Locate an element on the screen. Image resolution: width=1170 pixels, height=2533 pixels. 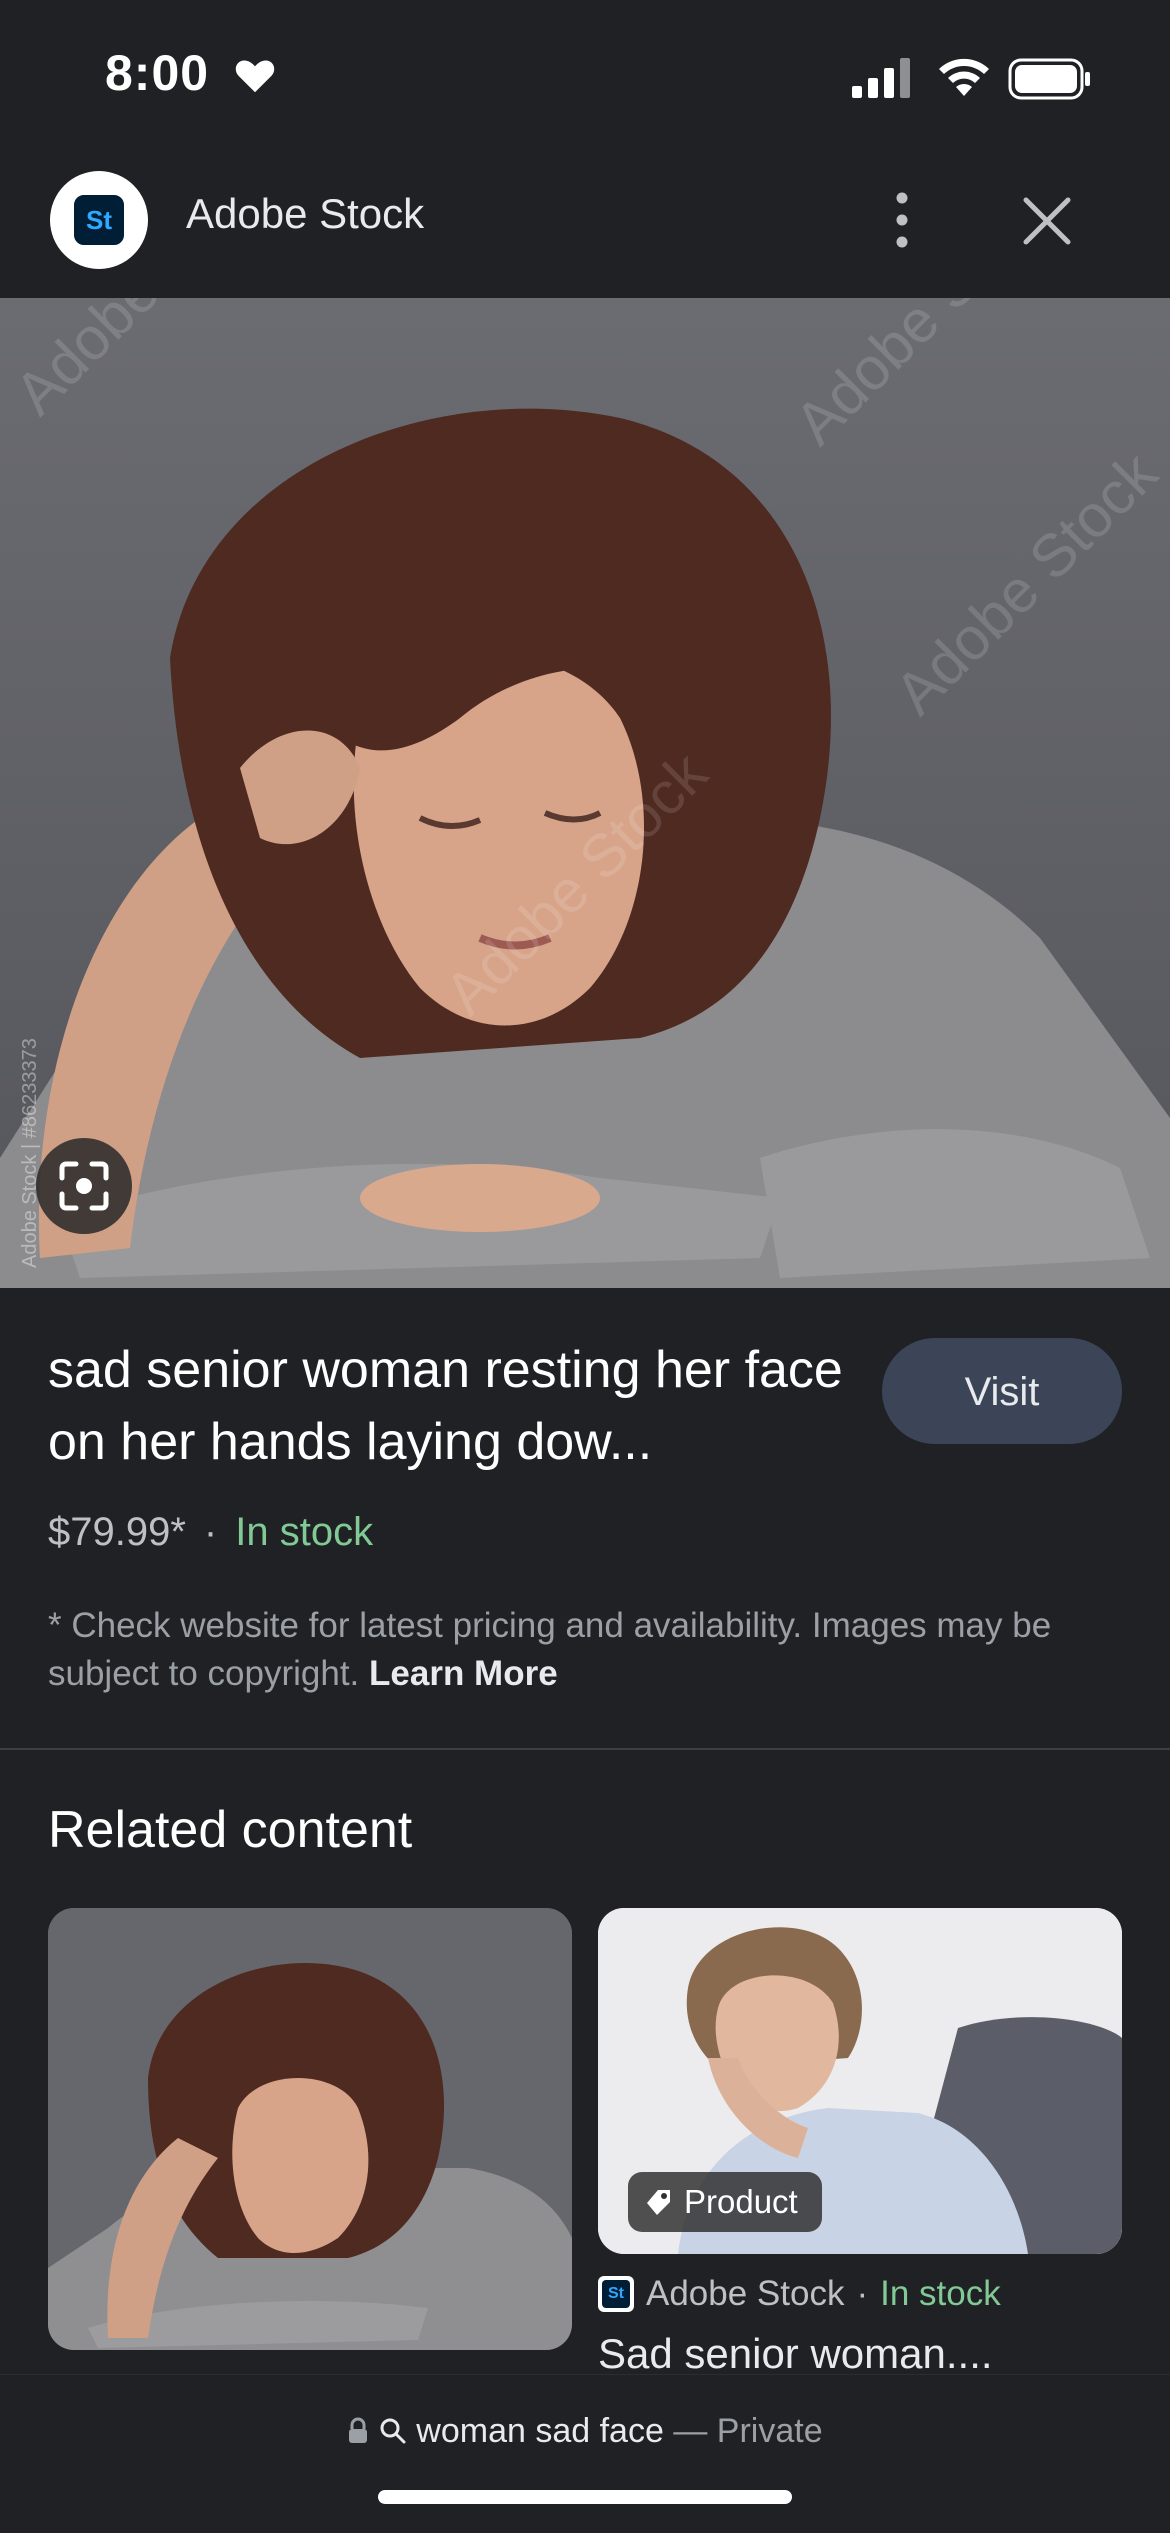
search-icon is located at coordinates (393, 2431).